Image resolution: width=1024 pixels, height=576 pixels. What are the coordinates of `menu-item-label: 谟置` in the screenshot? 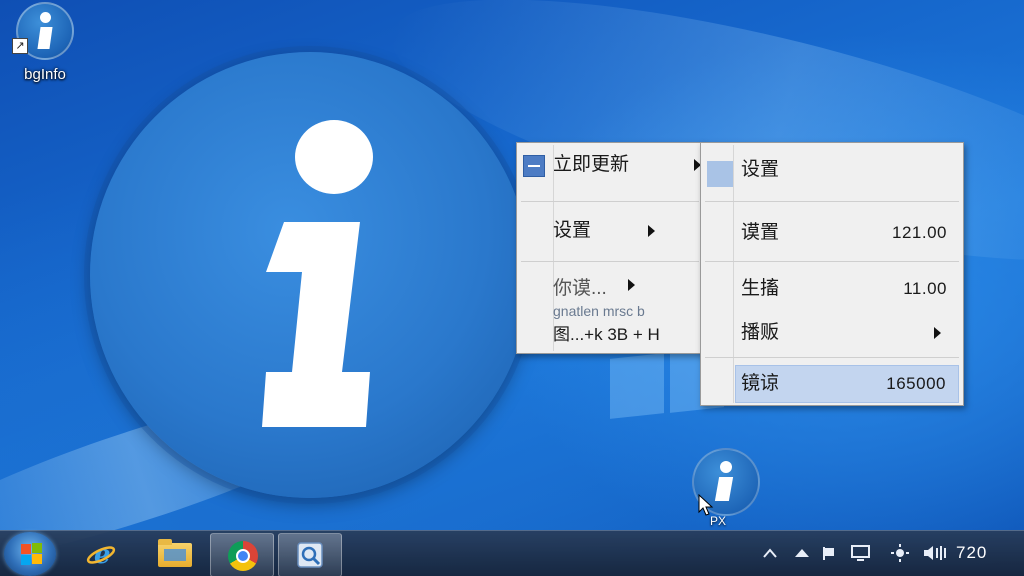 It's located at (760, 232).